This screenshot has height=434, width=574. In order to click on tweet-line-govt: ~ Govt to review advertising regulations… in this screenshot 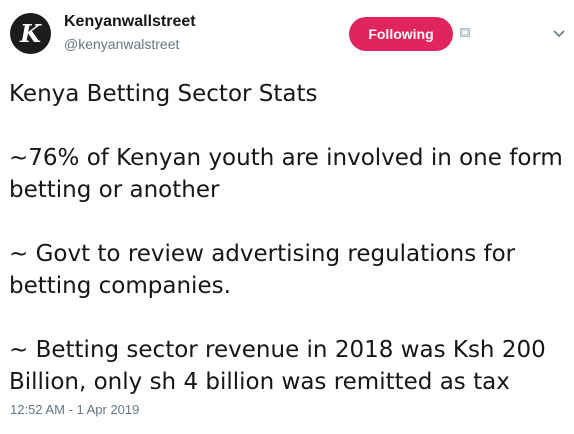, I will do `click(262, 270)`.